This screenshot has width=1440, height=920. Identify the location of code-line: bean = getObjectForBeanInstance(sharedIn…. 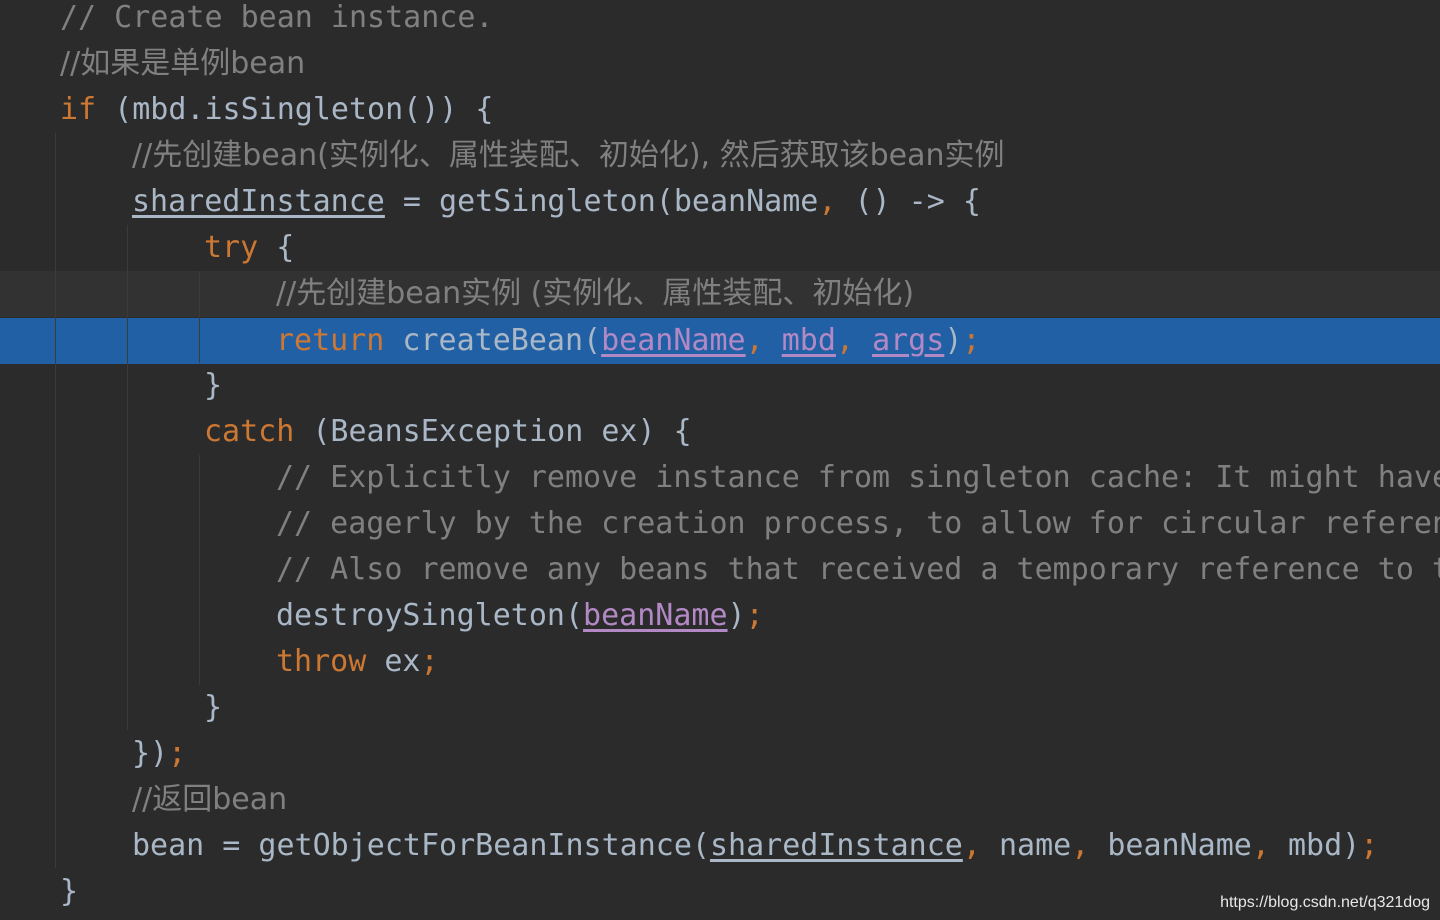
(720, 846).